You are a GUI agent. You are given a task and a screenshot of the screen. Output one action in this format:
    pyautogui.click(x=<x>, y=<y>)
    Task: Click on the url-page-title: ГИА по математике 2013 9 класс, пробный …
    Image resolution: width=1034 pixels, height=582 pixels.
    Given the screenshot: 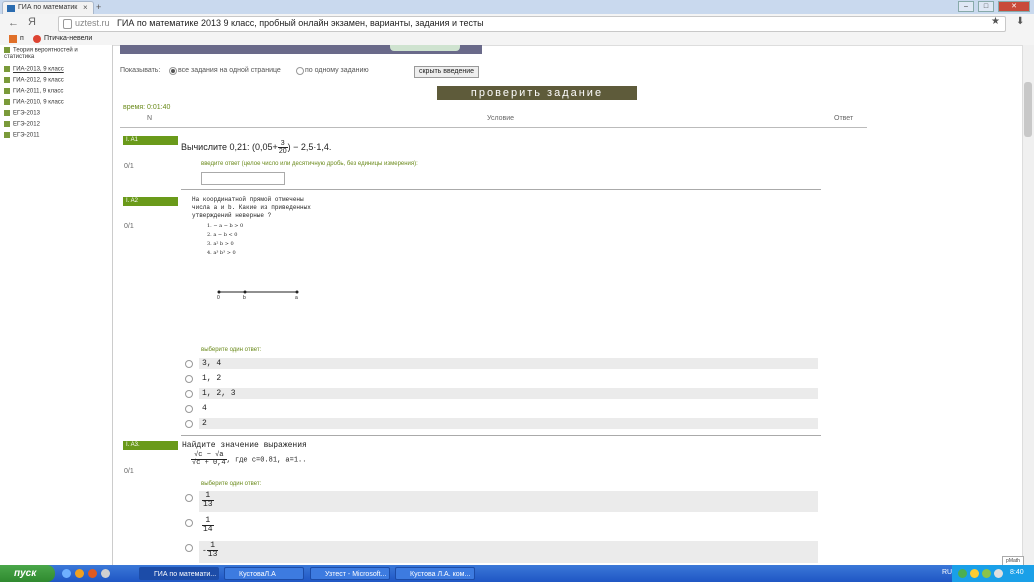 What is the action you would take?
    pyautogui.click(x=300, y=23)
    